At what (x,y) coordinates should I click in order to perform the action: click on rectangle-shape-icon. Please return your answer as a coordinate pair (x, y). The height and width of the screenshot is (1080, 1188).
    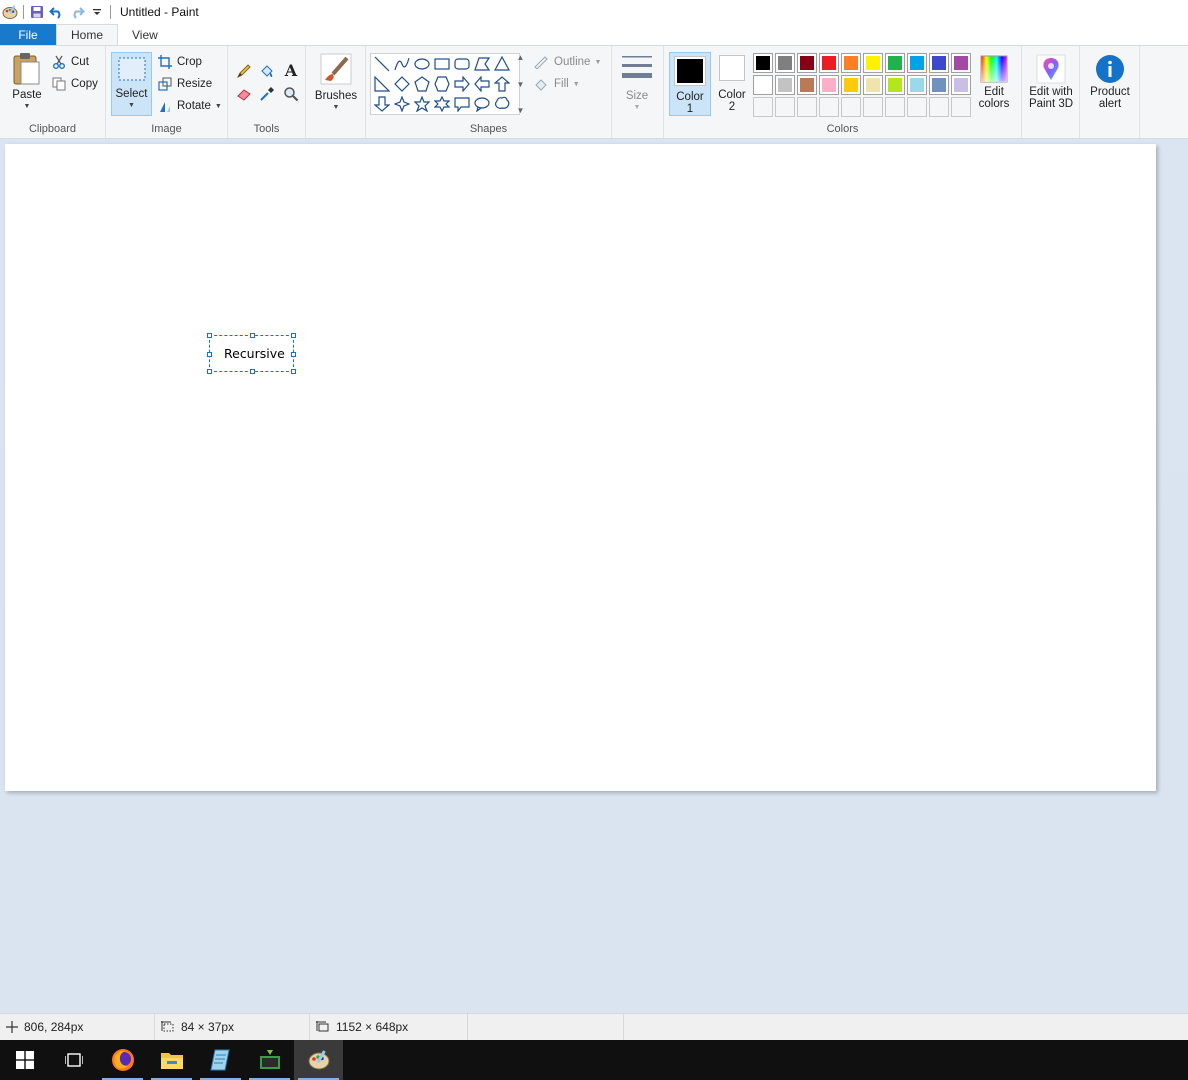
    Looking at the image, I should click on (442, 64).